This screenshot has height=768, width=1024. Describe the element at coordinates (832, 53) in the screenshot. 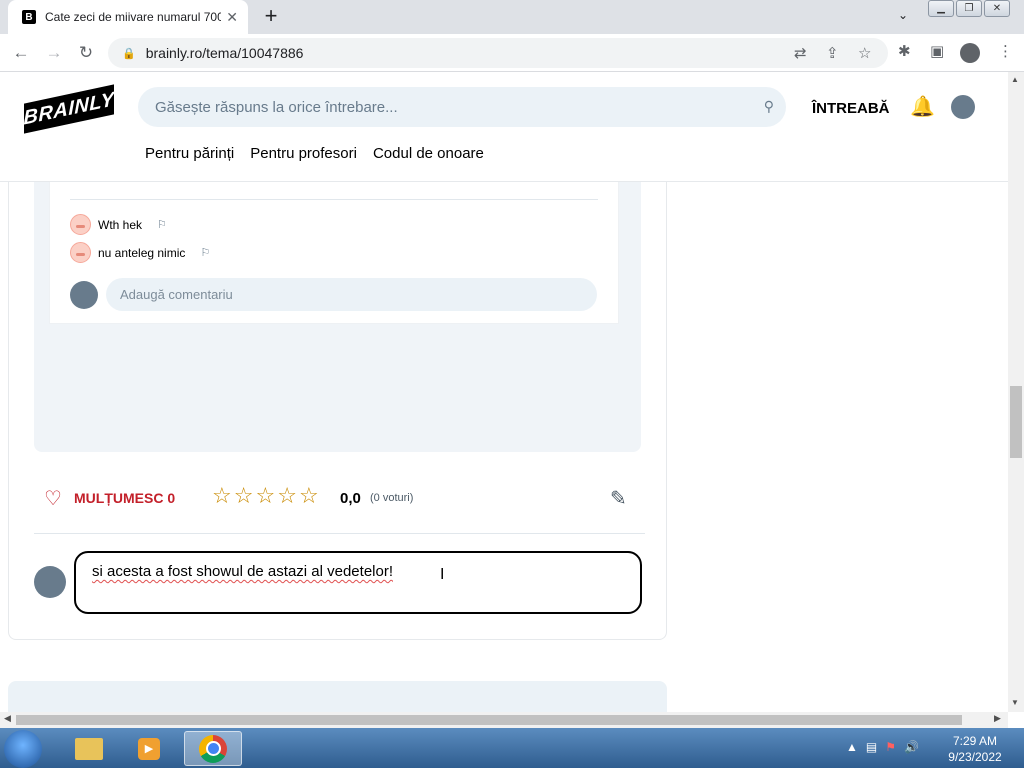

I see `share-icon: ⇪` at that location.